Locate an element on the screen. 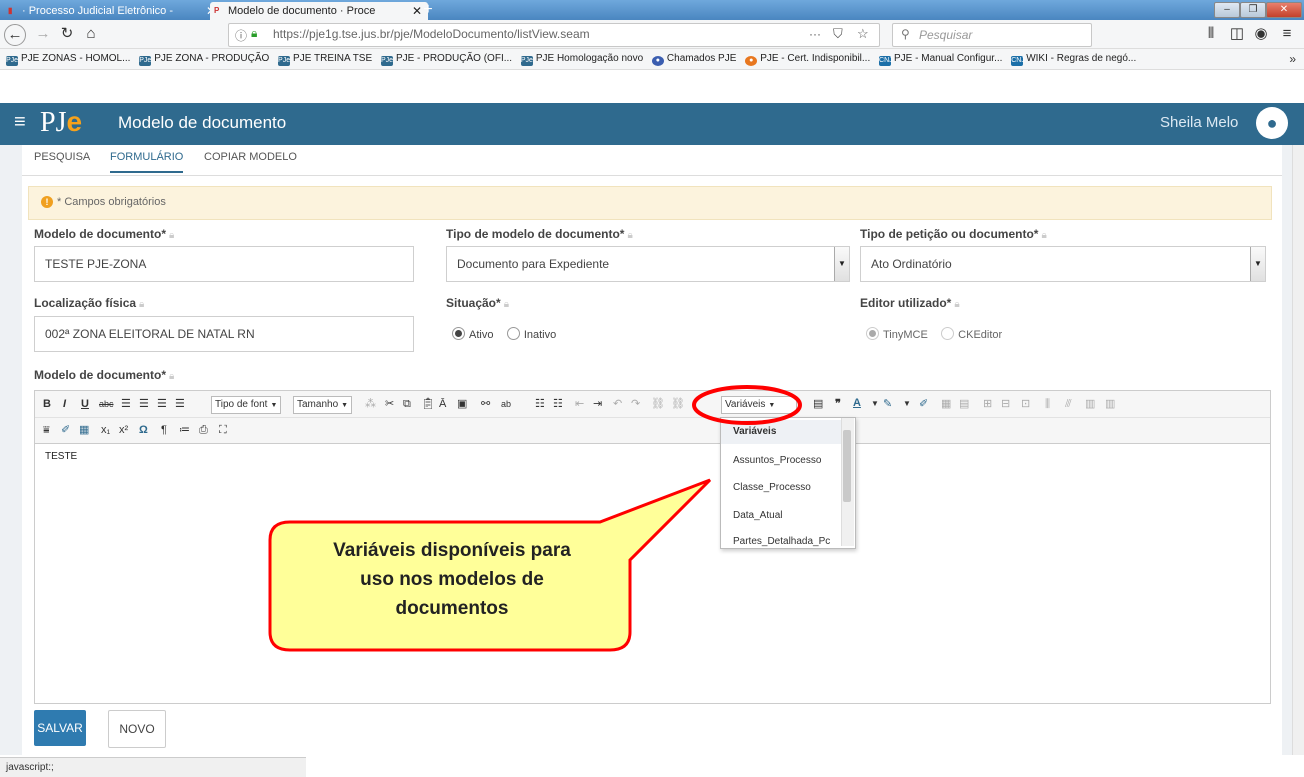  callout-annotation is located at coordinates (535, 518).